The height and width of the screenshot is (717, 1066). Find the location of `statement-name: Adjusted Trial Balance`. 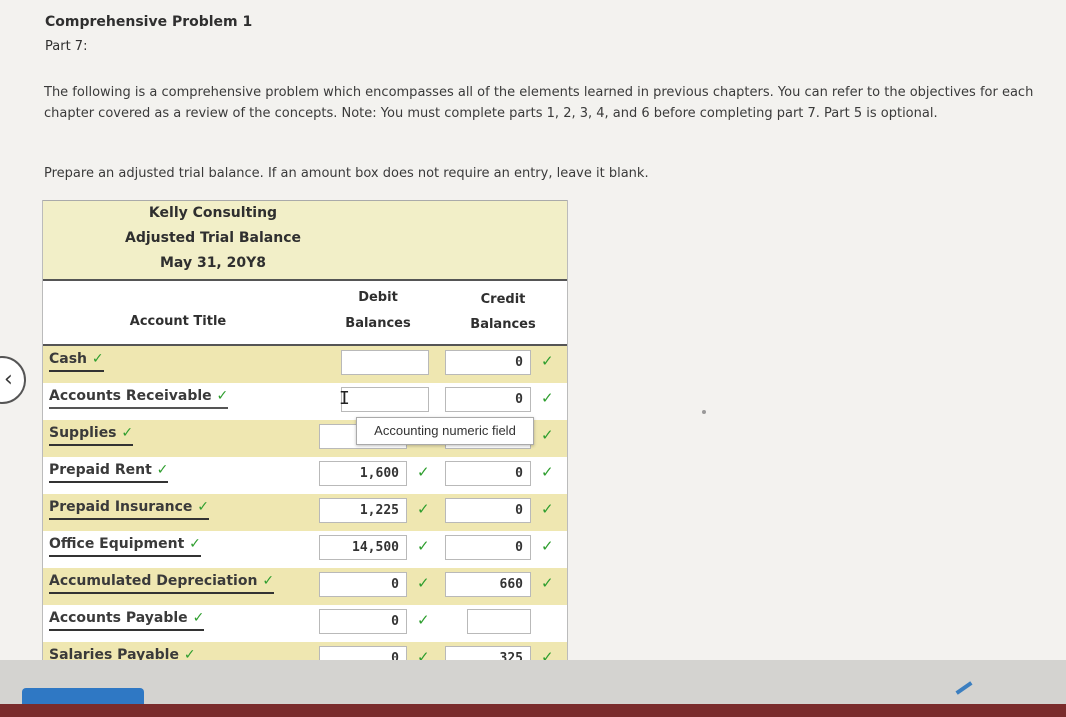

statement-name: Adjusted Trial Balance is located at coordinates (213, 238).